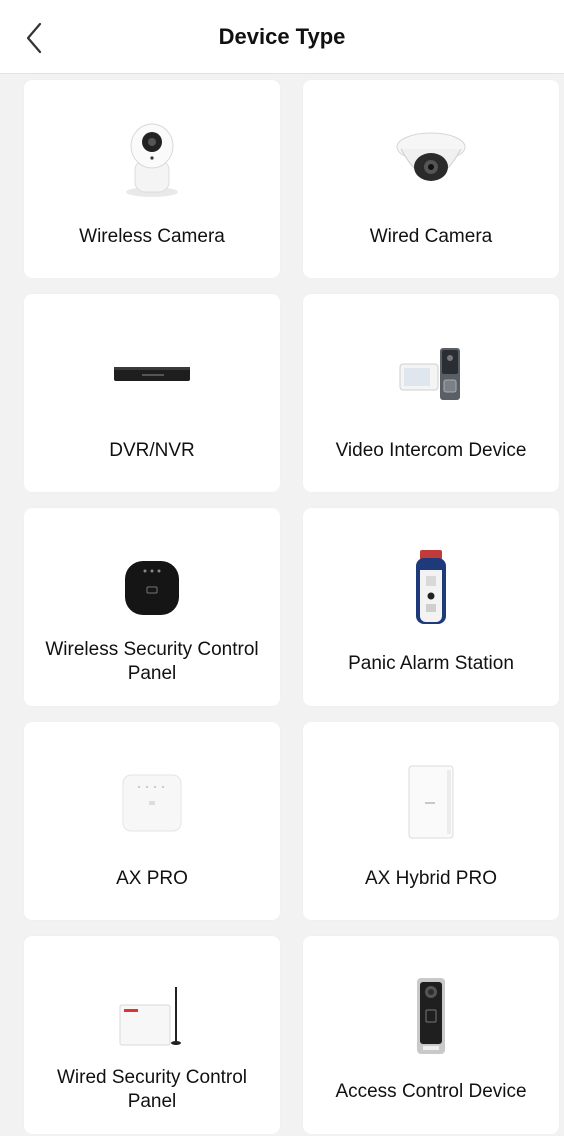 The height and width of the screenshot is (1136, 564). I want to click on ax-pro-icon, so click(152, 802).